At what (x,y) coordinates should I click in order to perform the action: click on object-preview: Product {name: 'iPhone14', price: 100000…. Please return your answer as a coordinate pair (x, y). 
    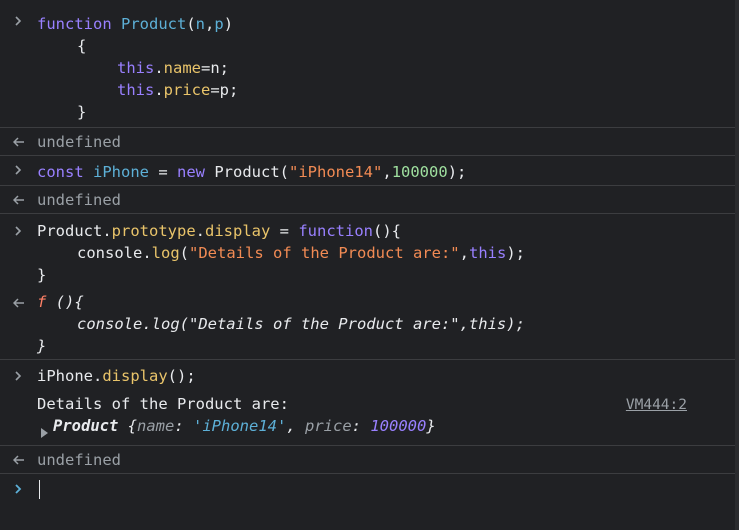
    Looking at the image, I should click on (244, 426).